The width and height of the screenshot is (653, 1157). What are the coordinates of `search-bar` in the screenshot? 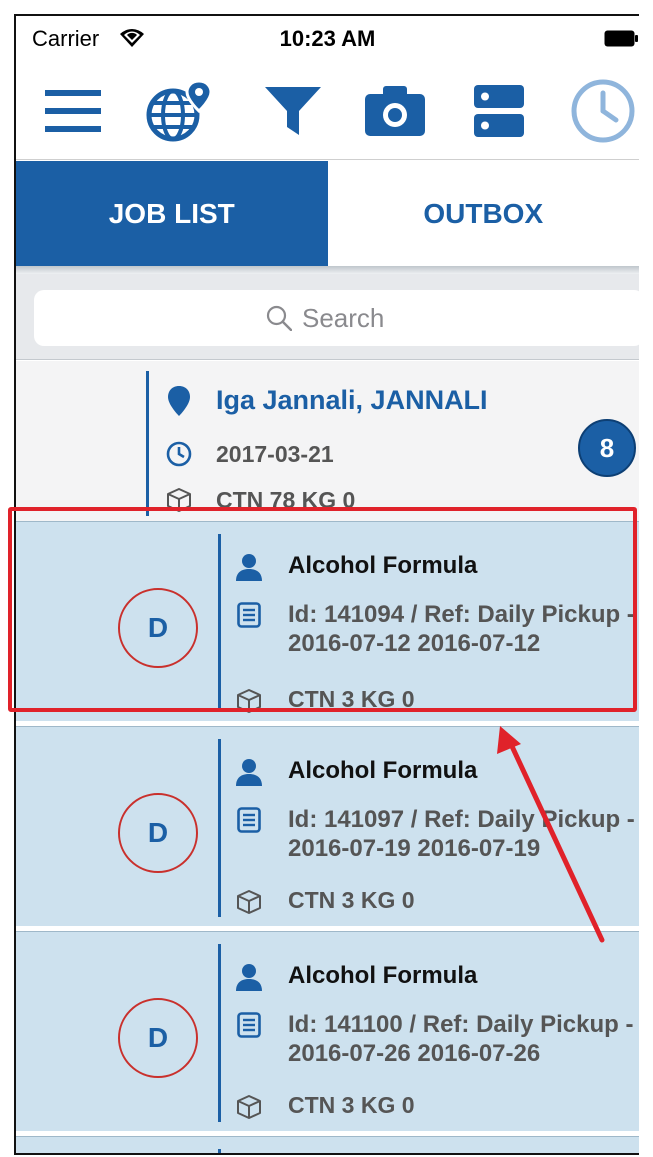 It's located at (327, 317).